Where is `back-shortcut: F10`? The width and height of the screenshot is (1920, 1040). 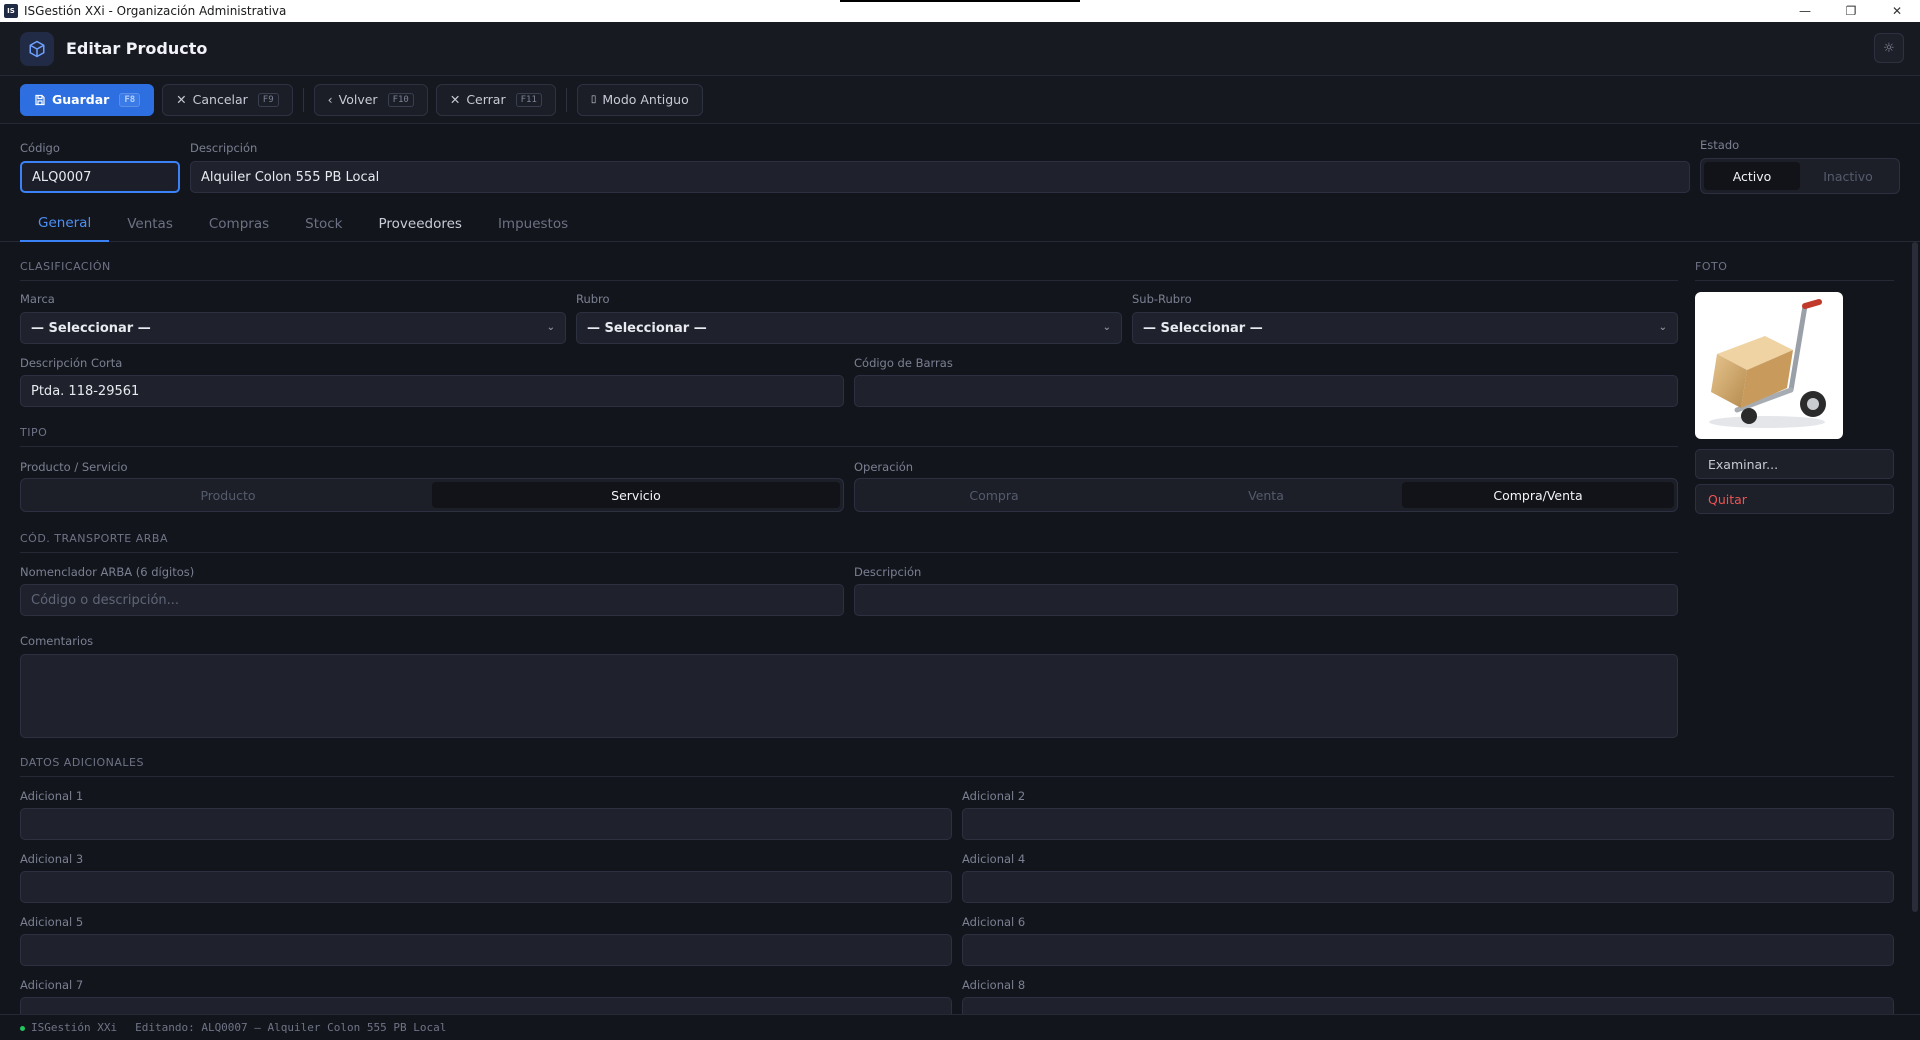 back-shortcut: F10 is located at coordinates (400, 99).